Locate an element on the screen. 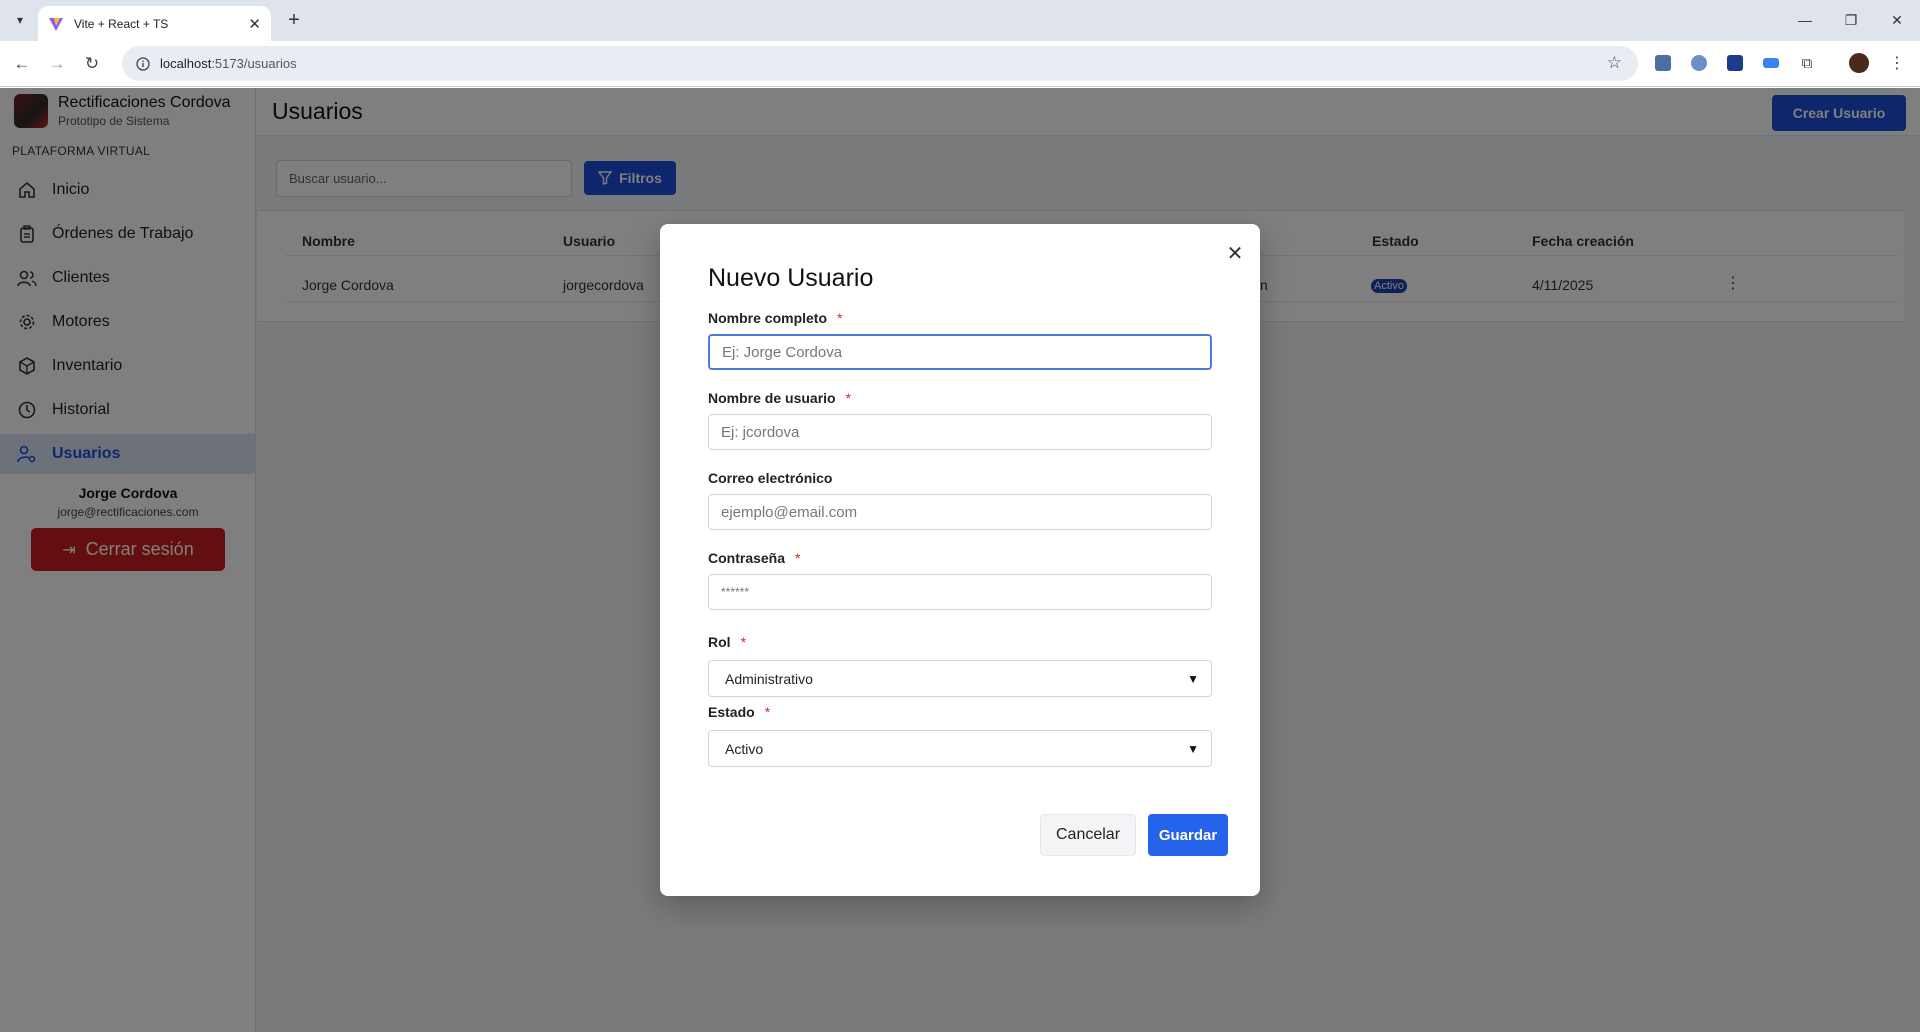 The width and height of the screenshot is (1920, 1032). close-icon: ✕ is located at coordinates (1235, 253).